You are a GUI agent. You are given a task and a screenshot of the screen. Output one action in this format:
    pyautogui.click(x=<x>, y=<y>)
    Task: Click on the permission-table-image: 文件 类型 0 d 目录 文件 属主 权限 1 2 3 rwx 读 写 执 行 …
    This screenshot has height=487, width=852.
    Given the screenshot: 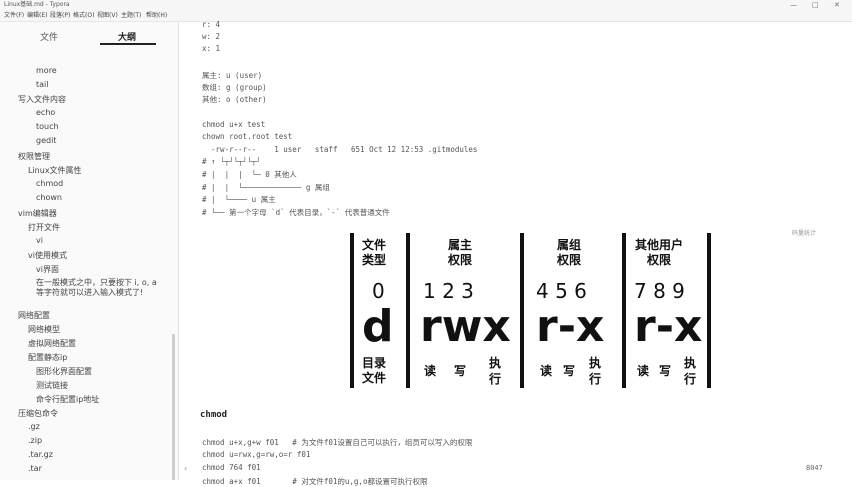 What is the action you would take?
    pyautogui.click(x=530, y=309)
    